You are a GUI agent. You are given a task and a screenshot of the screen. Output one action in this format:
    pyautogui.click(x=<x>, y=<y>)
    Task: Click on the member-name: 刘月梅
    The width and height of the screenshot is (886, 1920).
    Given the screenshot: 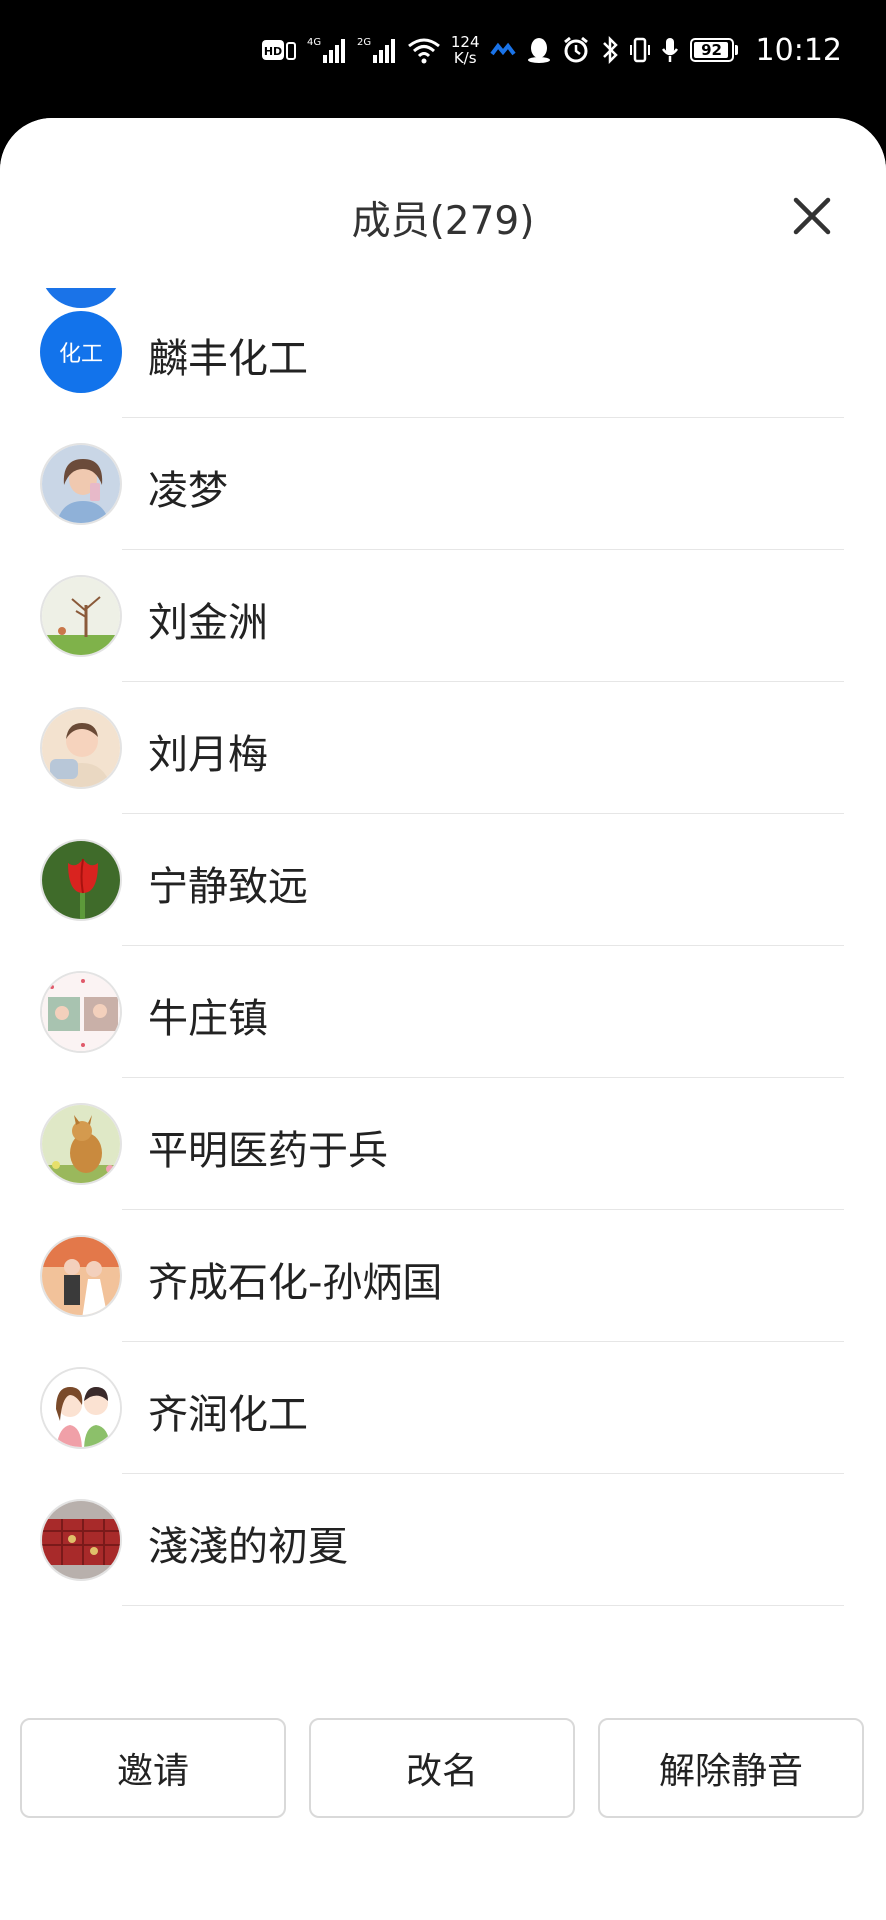 What is the action you would take?
    pyautogui.click(x=208, y=755)
    